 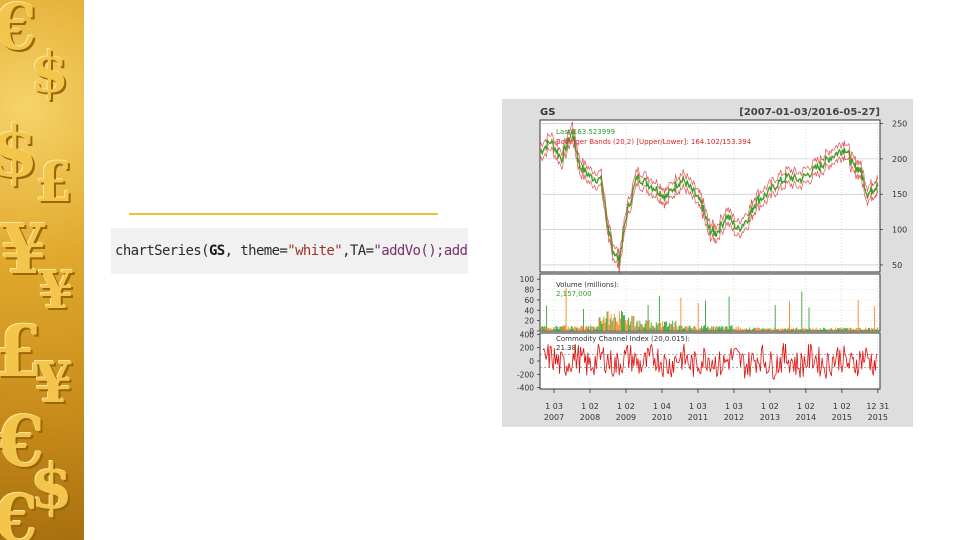 What do you see at coordinates (877, 406) in the screenshot?
I see `x-tick-label-day: 12 31` at bounding box center [877, 406].